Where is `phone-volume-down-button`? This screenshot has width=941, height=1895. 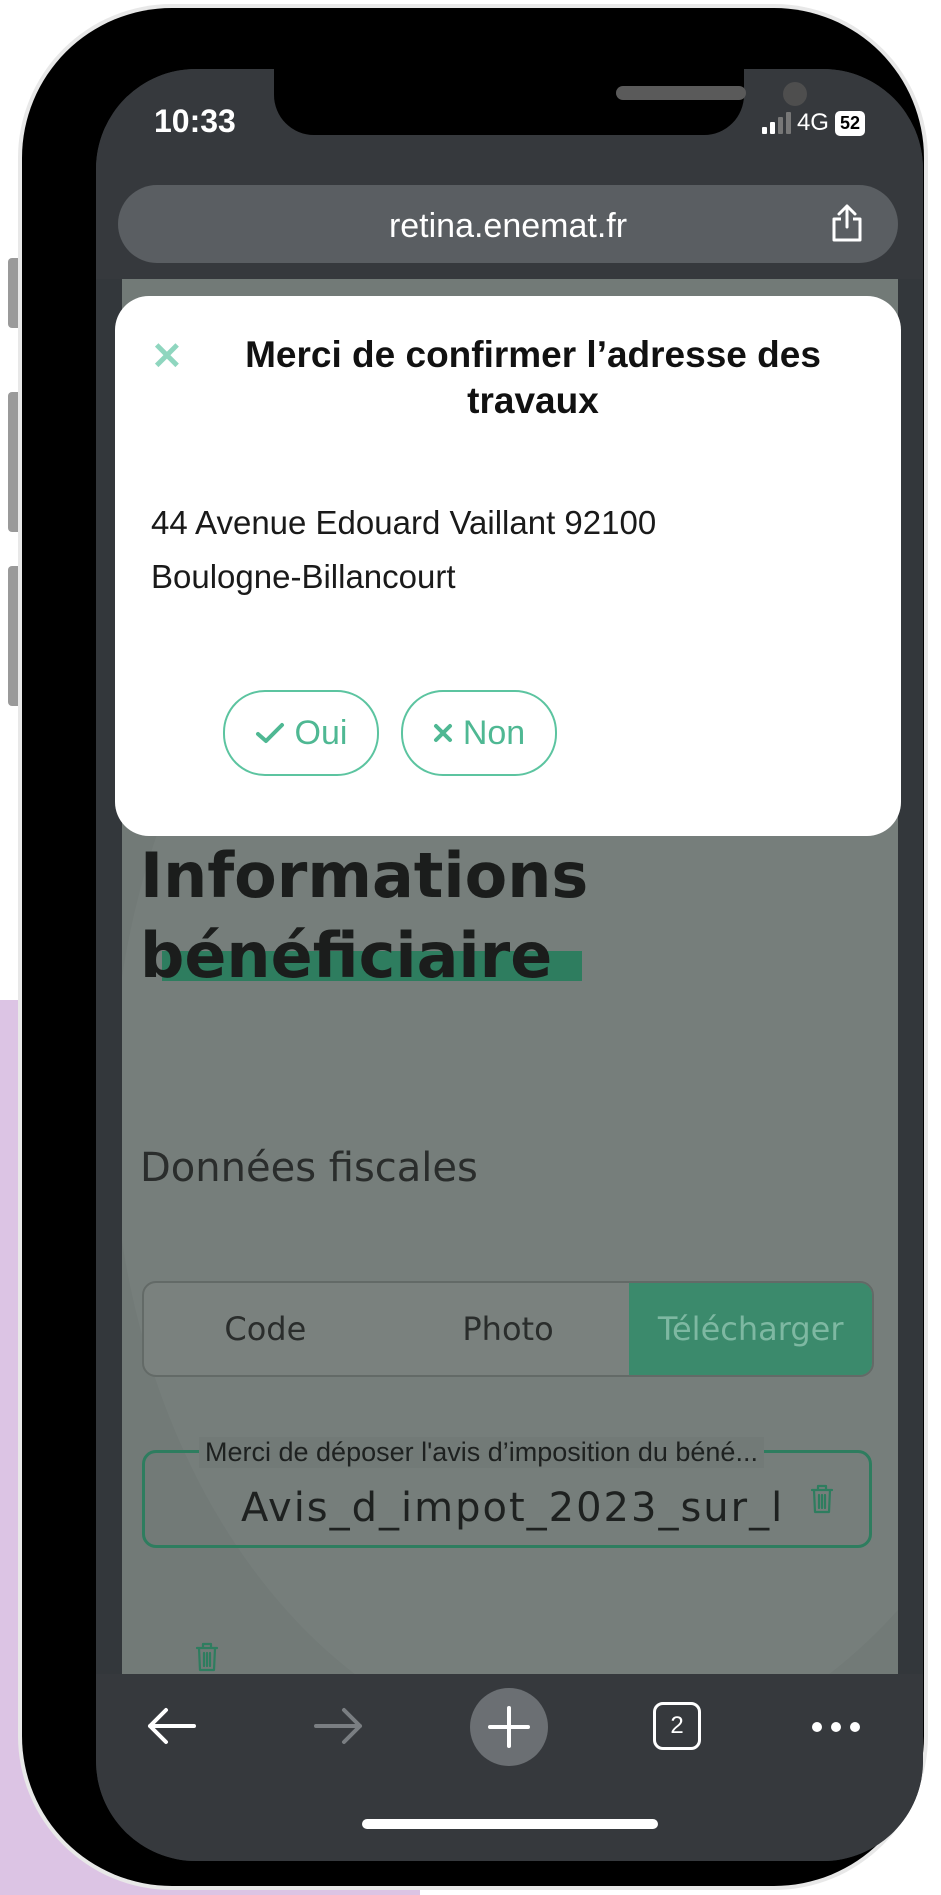
phone-volume-down-button is located at coordinates (15, 636).